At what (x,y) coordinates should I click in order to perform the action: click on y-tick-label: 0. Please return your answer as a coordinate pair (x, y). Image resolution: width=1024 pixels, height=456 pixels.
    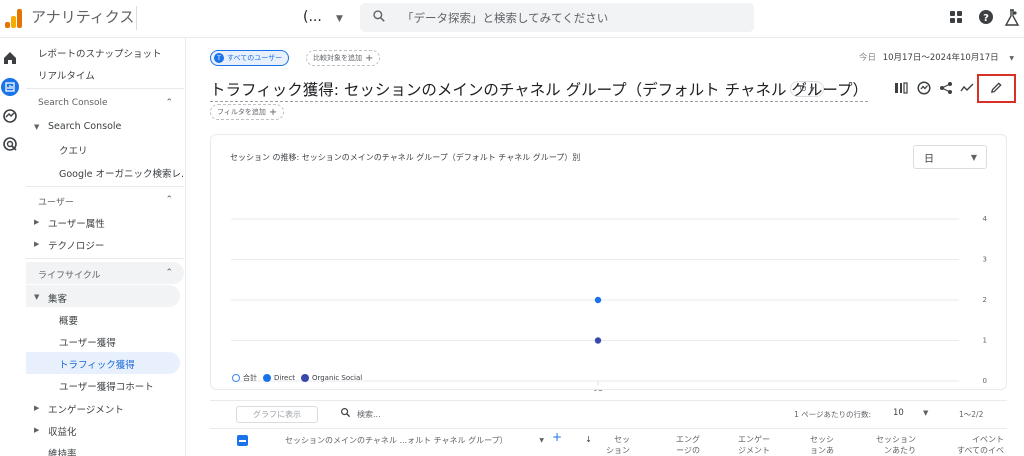
    Looking at the image, I should click on (985, 381).